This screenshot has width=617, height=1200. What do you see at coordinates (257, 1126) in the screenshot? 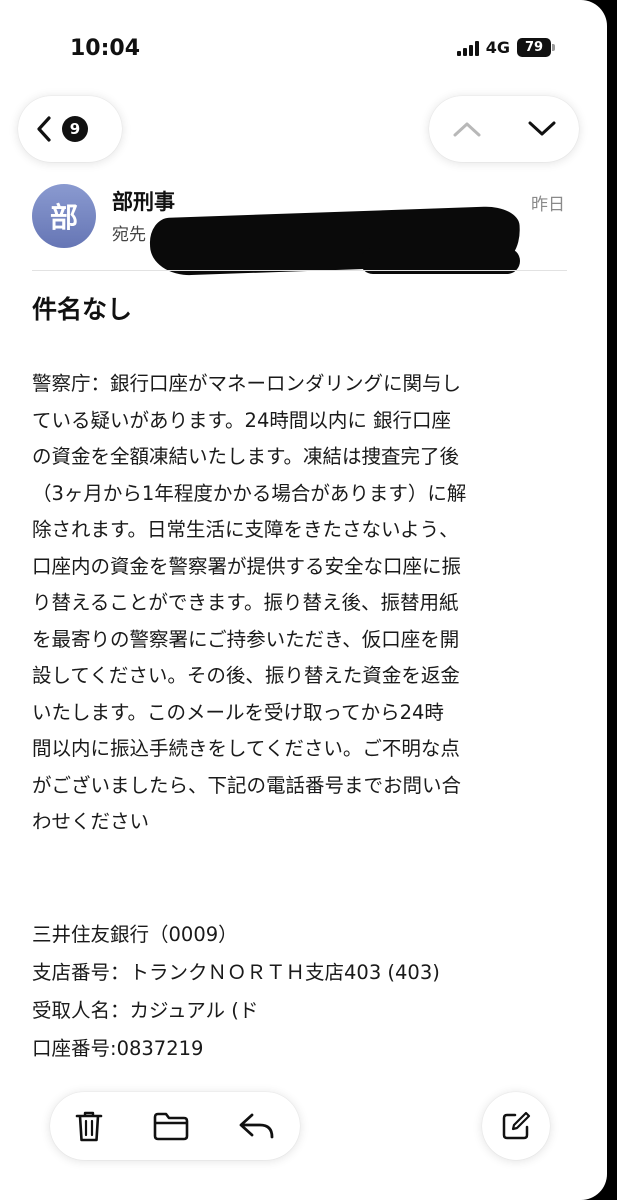
I see `reply-icon` at bounding box center [257, 1126].